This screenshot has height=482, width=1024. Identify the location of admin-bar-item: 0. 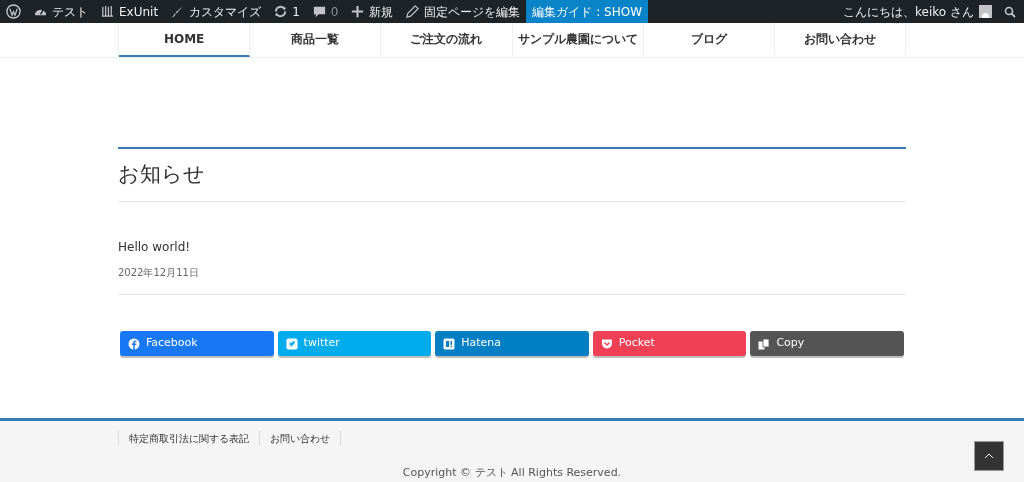
(325, 11).